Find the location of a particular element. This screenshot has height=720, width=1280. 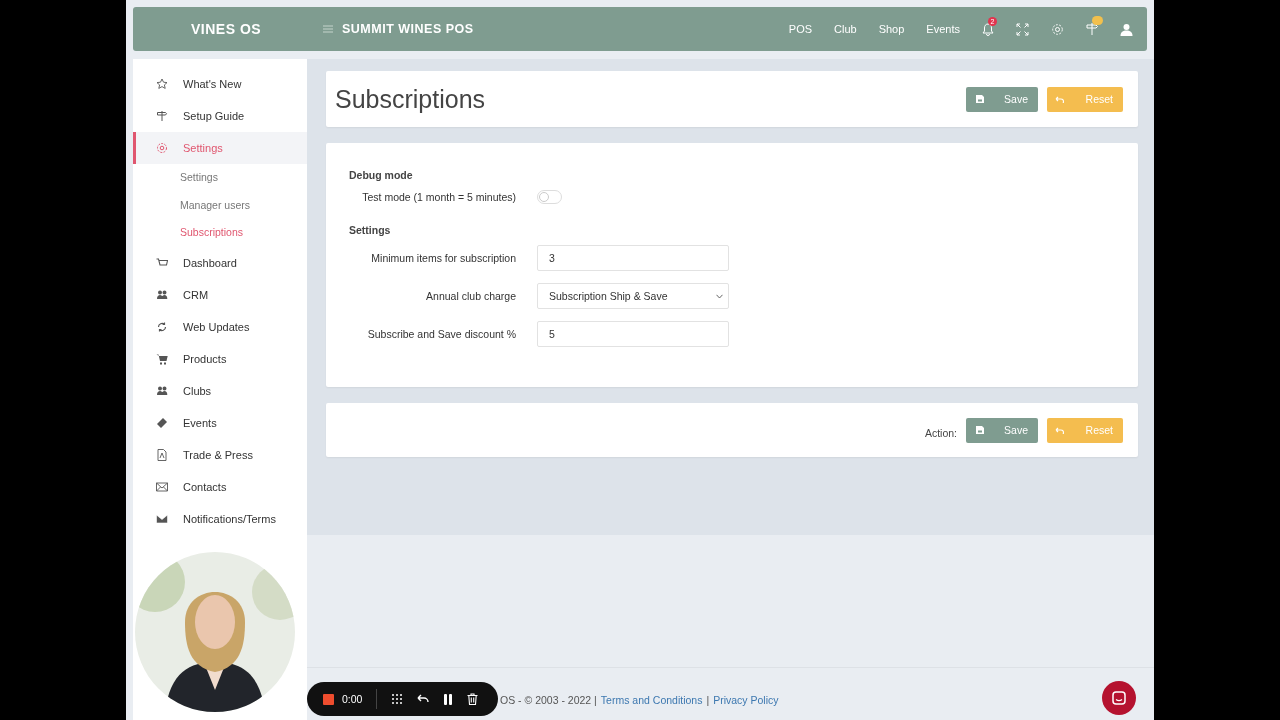

store-name: SUMMIT WINES POS is located at coordinates (408, 29).